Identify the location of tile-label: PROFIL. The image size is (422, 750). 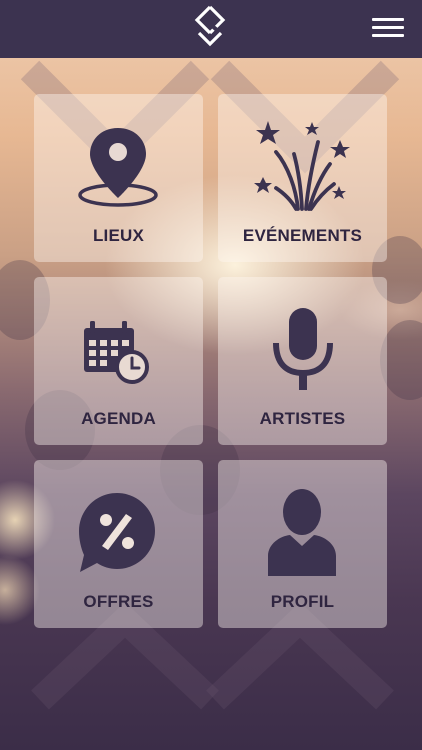
(302, 601).